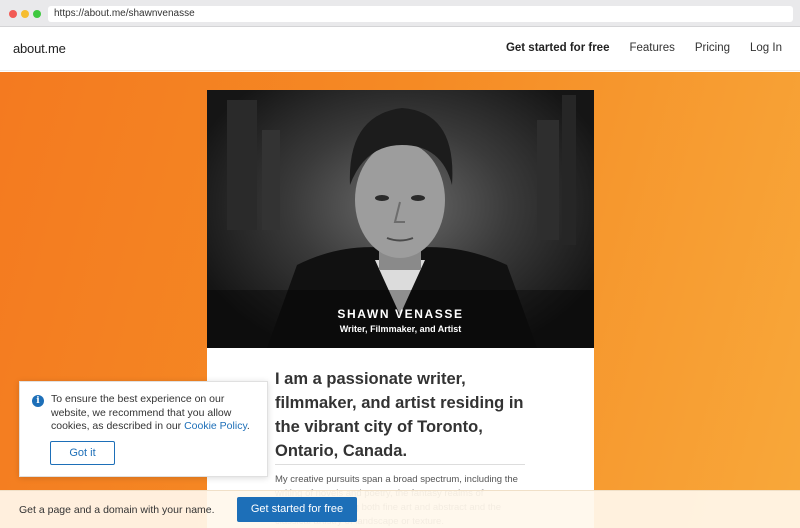  Describe the element at coordinates (13, 14) in the screenshot. I see `close-window-dot` at that location.